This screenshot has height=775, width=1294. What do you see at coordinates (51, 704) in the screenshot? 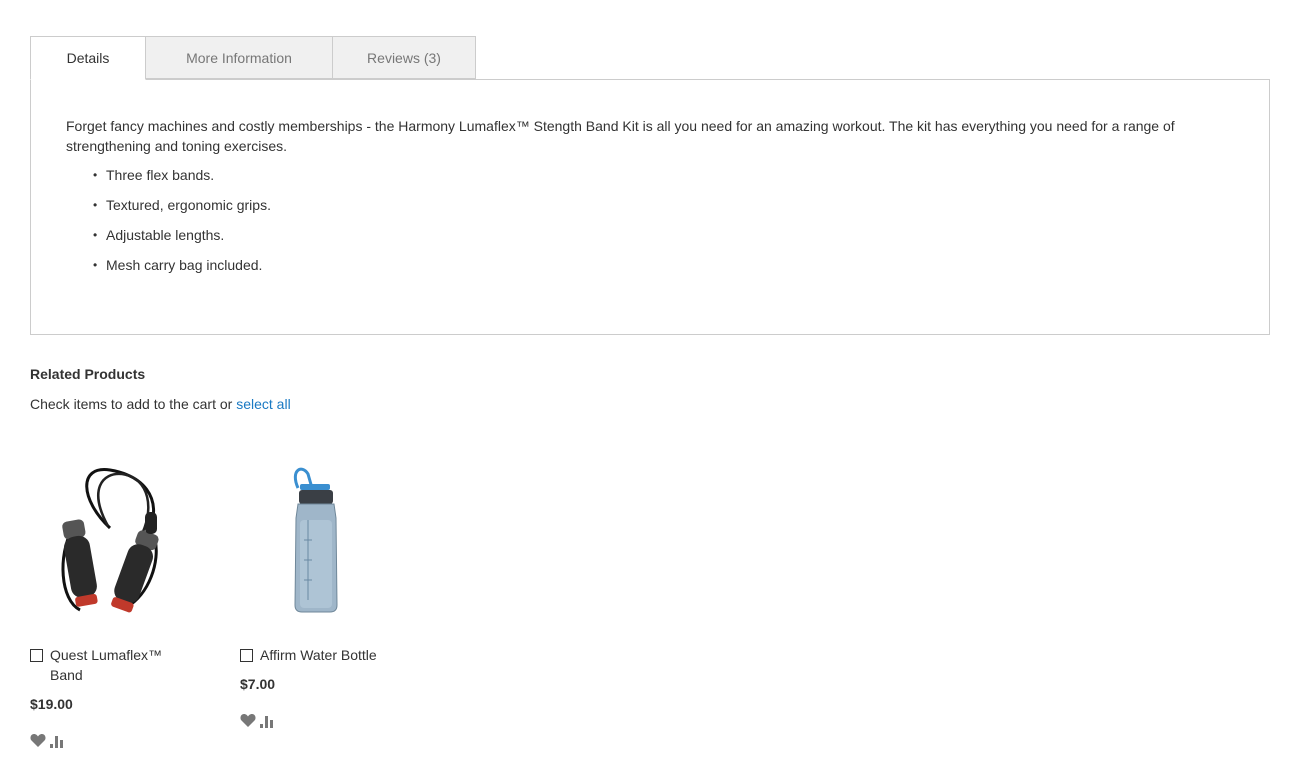
I see `product-price: $19.00` at bounding box center [51, 704].